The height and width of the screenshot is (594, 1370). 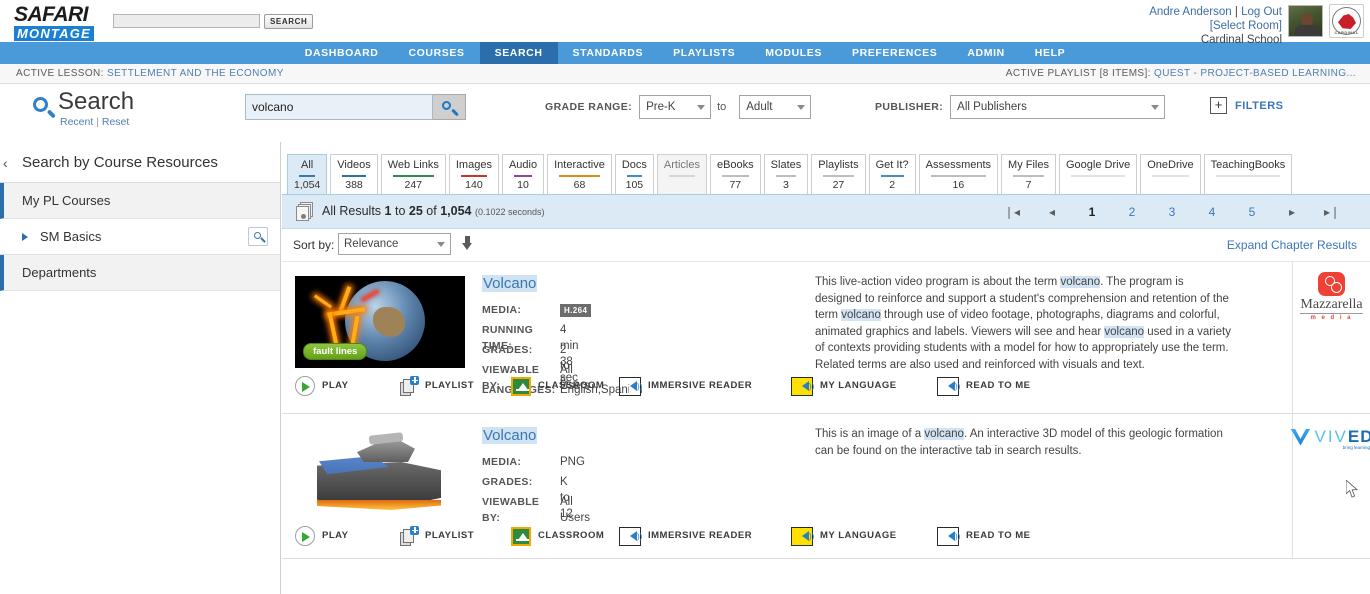 I want to click on nav-item-modules: MODULES, so click(x=793, y=53).